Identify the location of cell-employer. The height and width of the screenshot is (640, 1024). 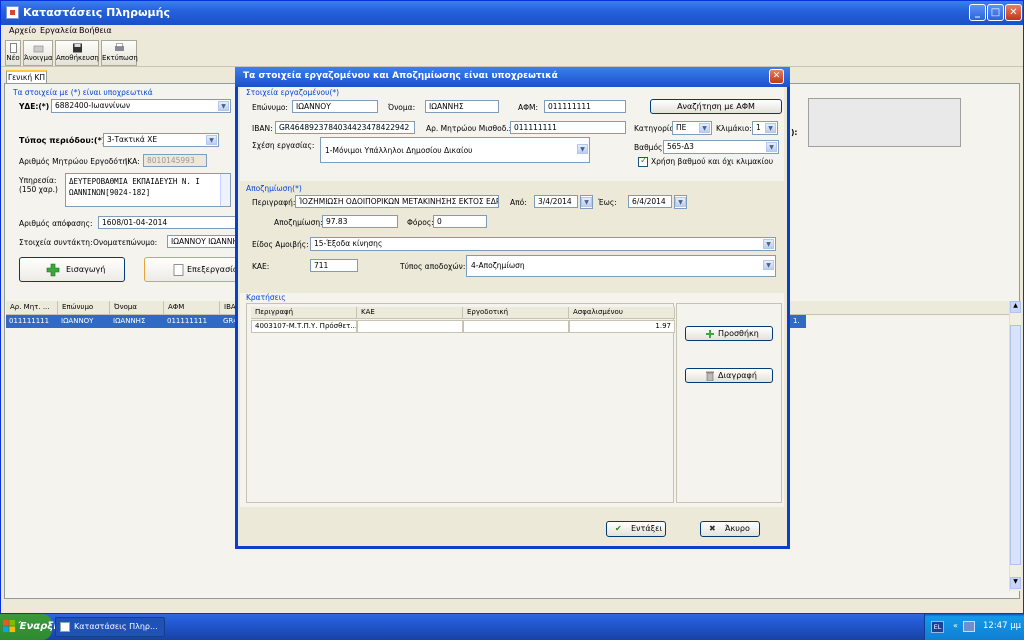
(516, 326).